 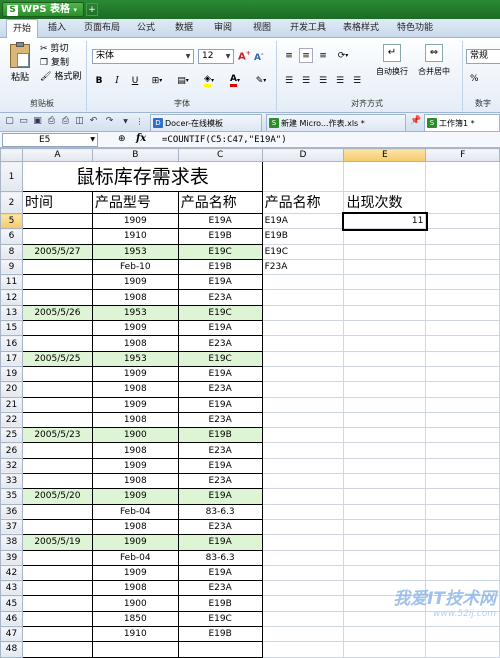 What do you see at coordinates (11, 221) in the screenshot?
I see `row-header: 5` at bounding box center [11, 221].